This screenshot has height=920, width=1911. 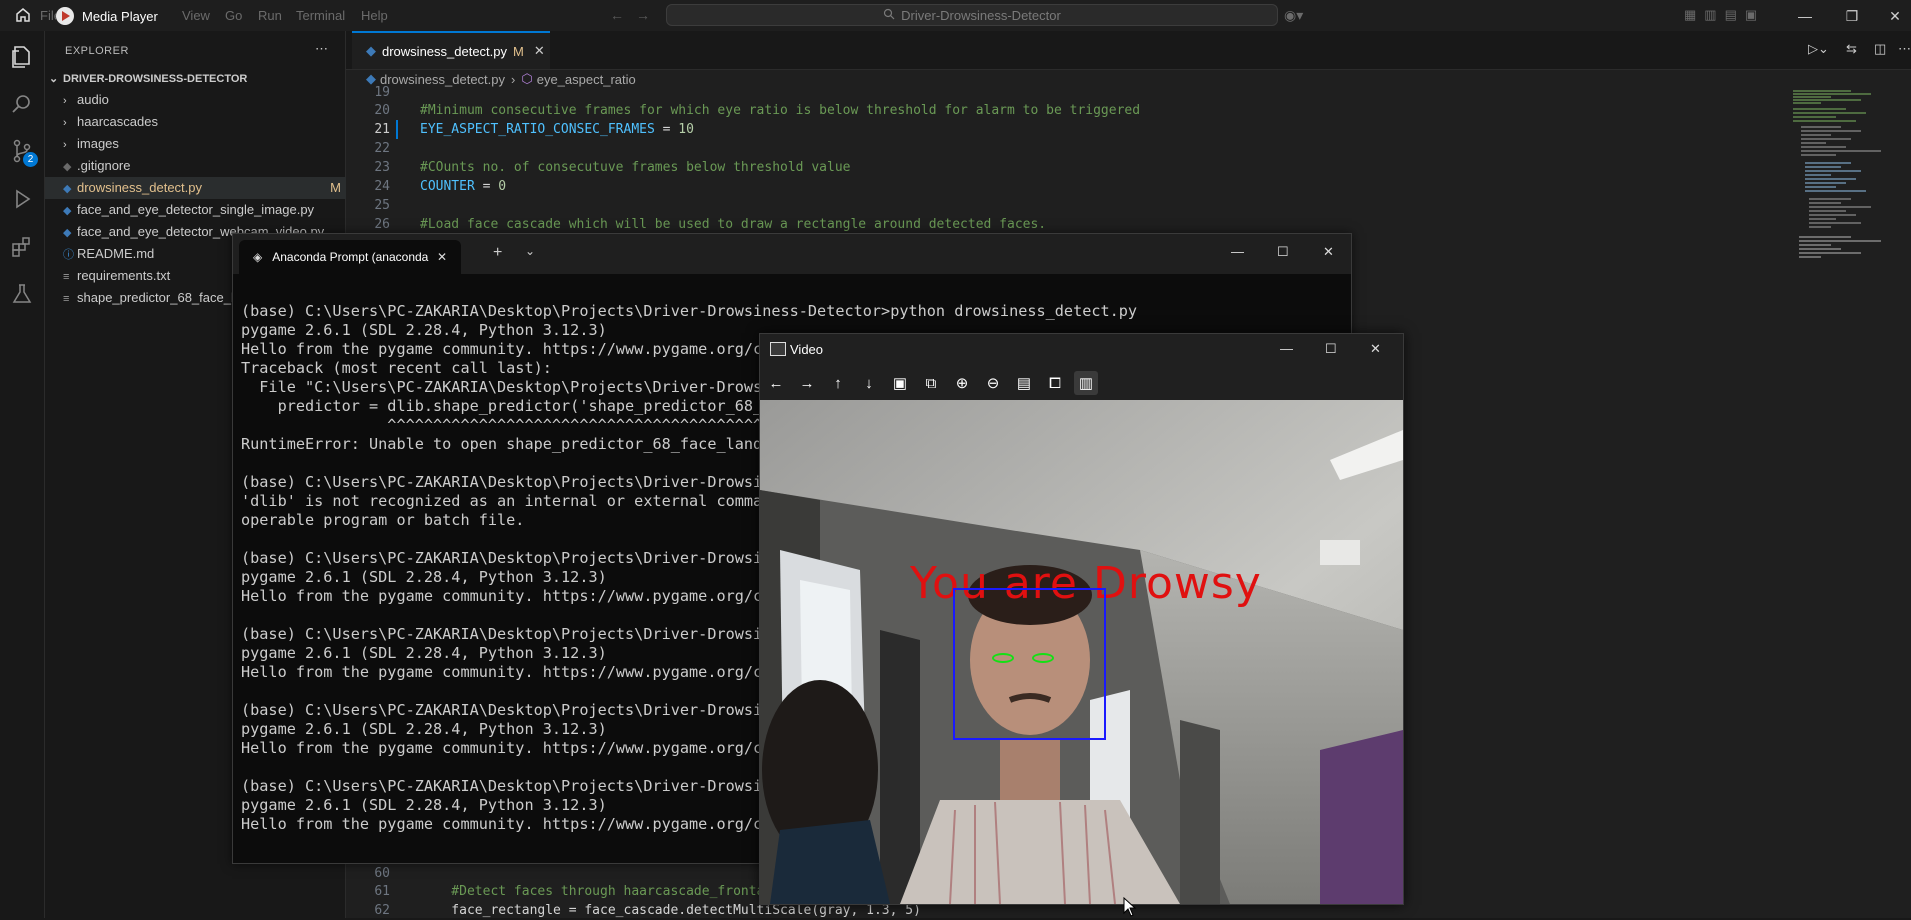 I want to click on zoom-in-icon: ⊕, so click(x=962, y=383).